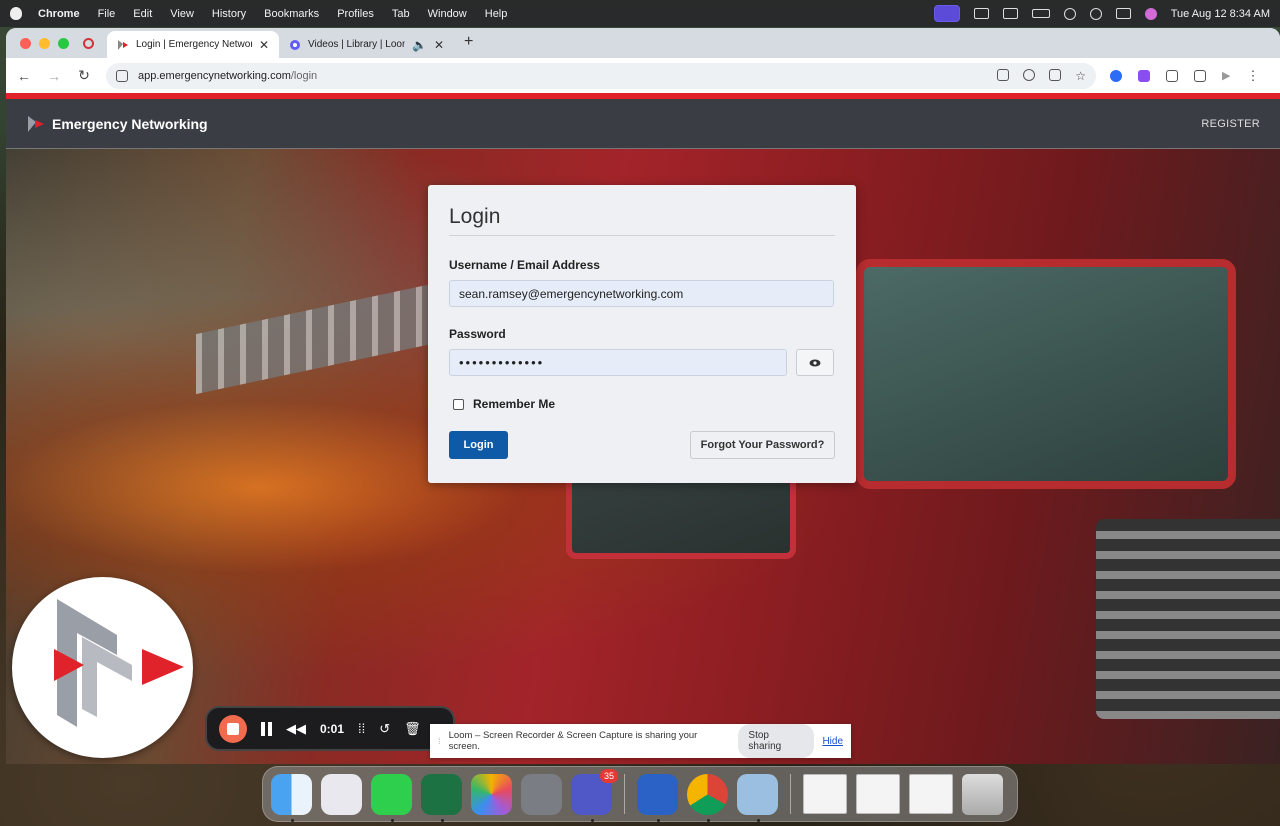 This screenshot has width=1280, height=826. I want to click on extension-blue-icon, so click(1116, 75).